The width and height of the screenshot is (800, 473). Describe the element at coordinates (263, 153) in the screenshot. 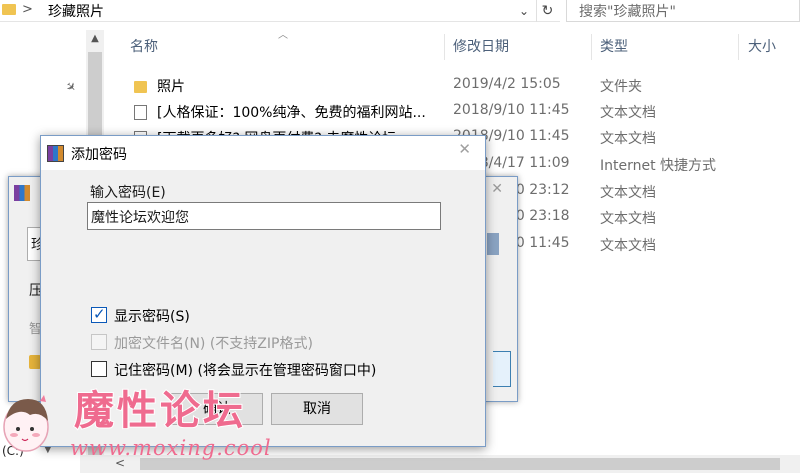

I see `dialog-titlebar: 添加密码 ✕` at that location.